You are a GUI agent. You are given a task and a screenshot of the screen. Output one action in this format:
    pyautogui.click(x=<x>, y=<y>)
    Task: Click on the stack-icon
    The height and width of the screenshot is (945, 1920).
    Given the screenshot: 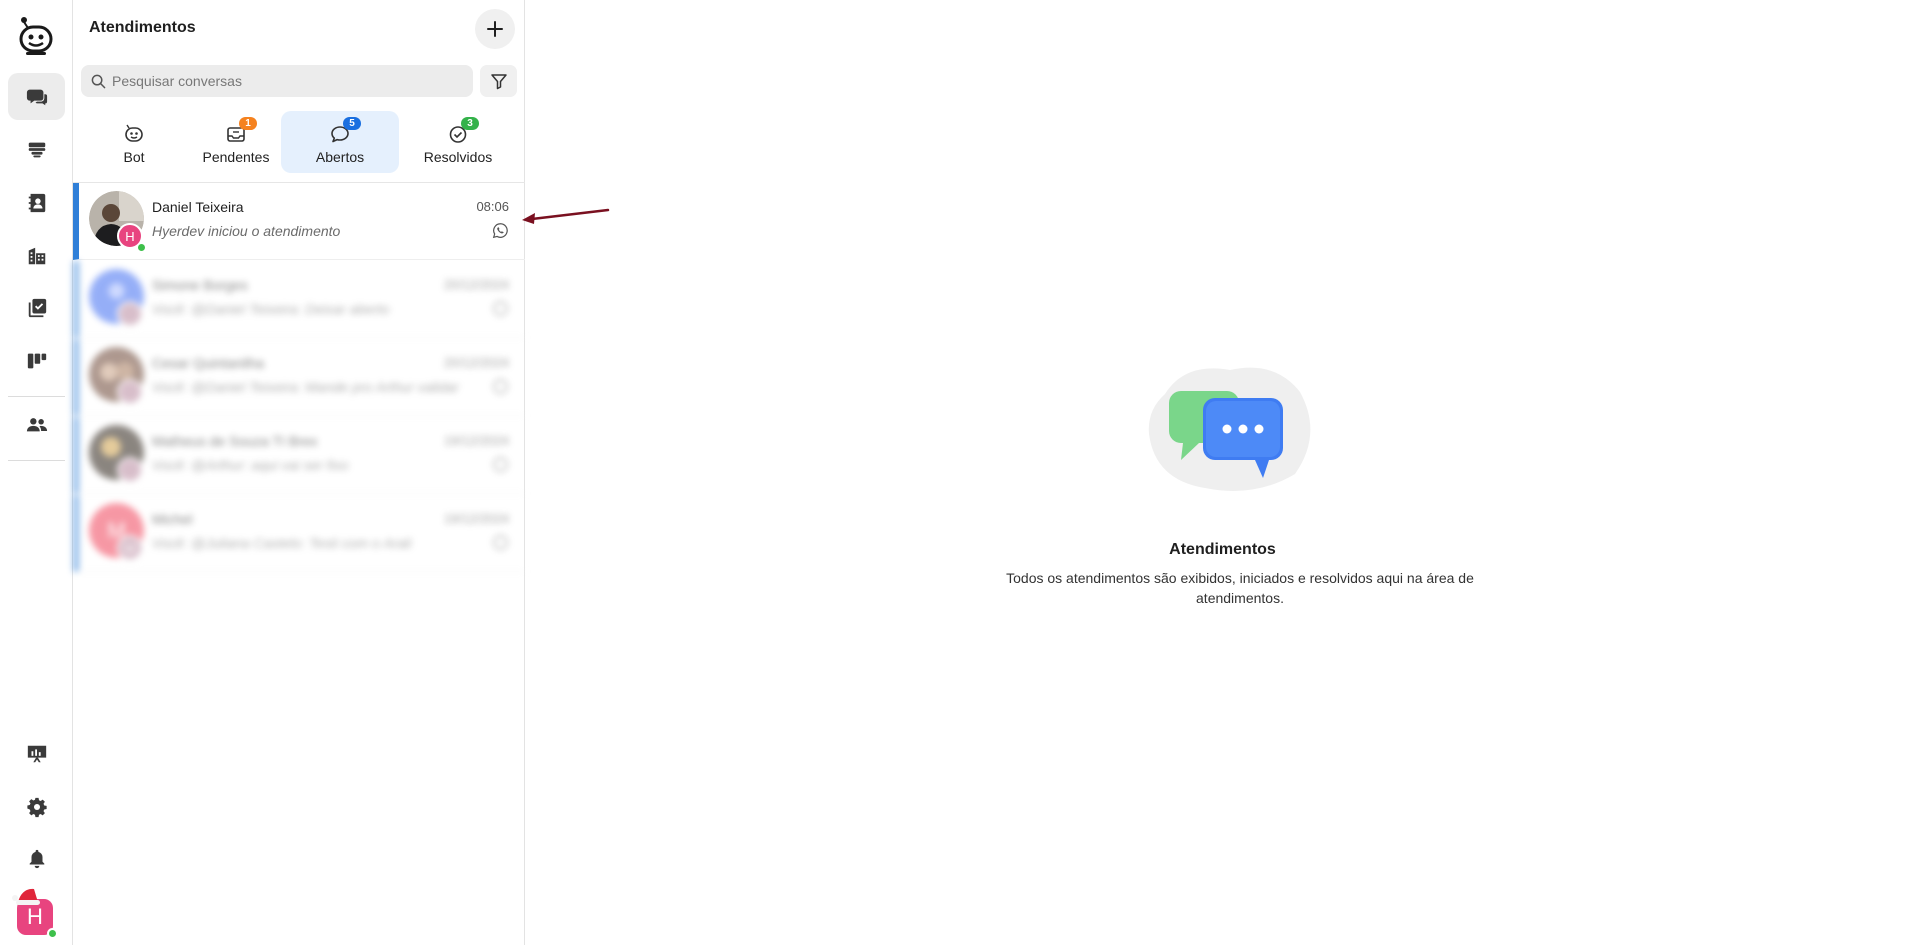 What is the action you would take?
    pyautogui.click(x=36, y=149)
    